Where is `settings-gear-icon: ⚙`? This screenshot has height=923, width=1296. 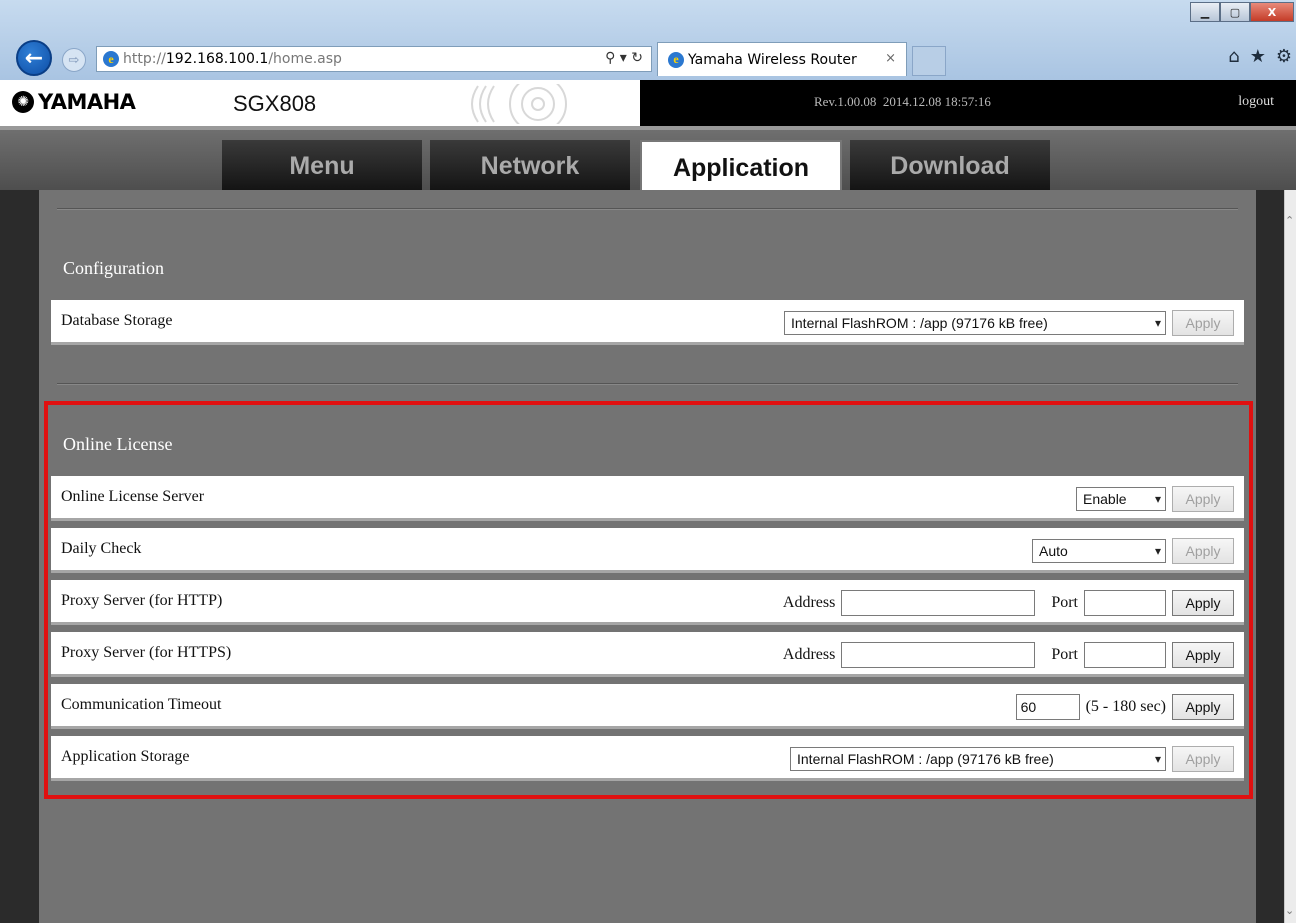 settings-gear-icon: ⚙ is located at coordinates (1284, 56).